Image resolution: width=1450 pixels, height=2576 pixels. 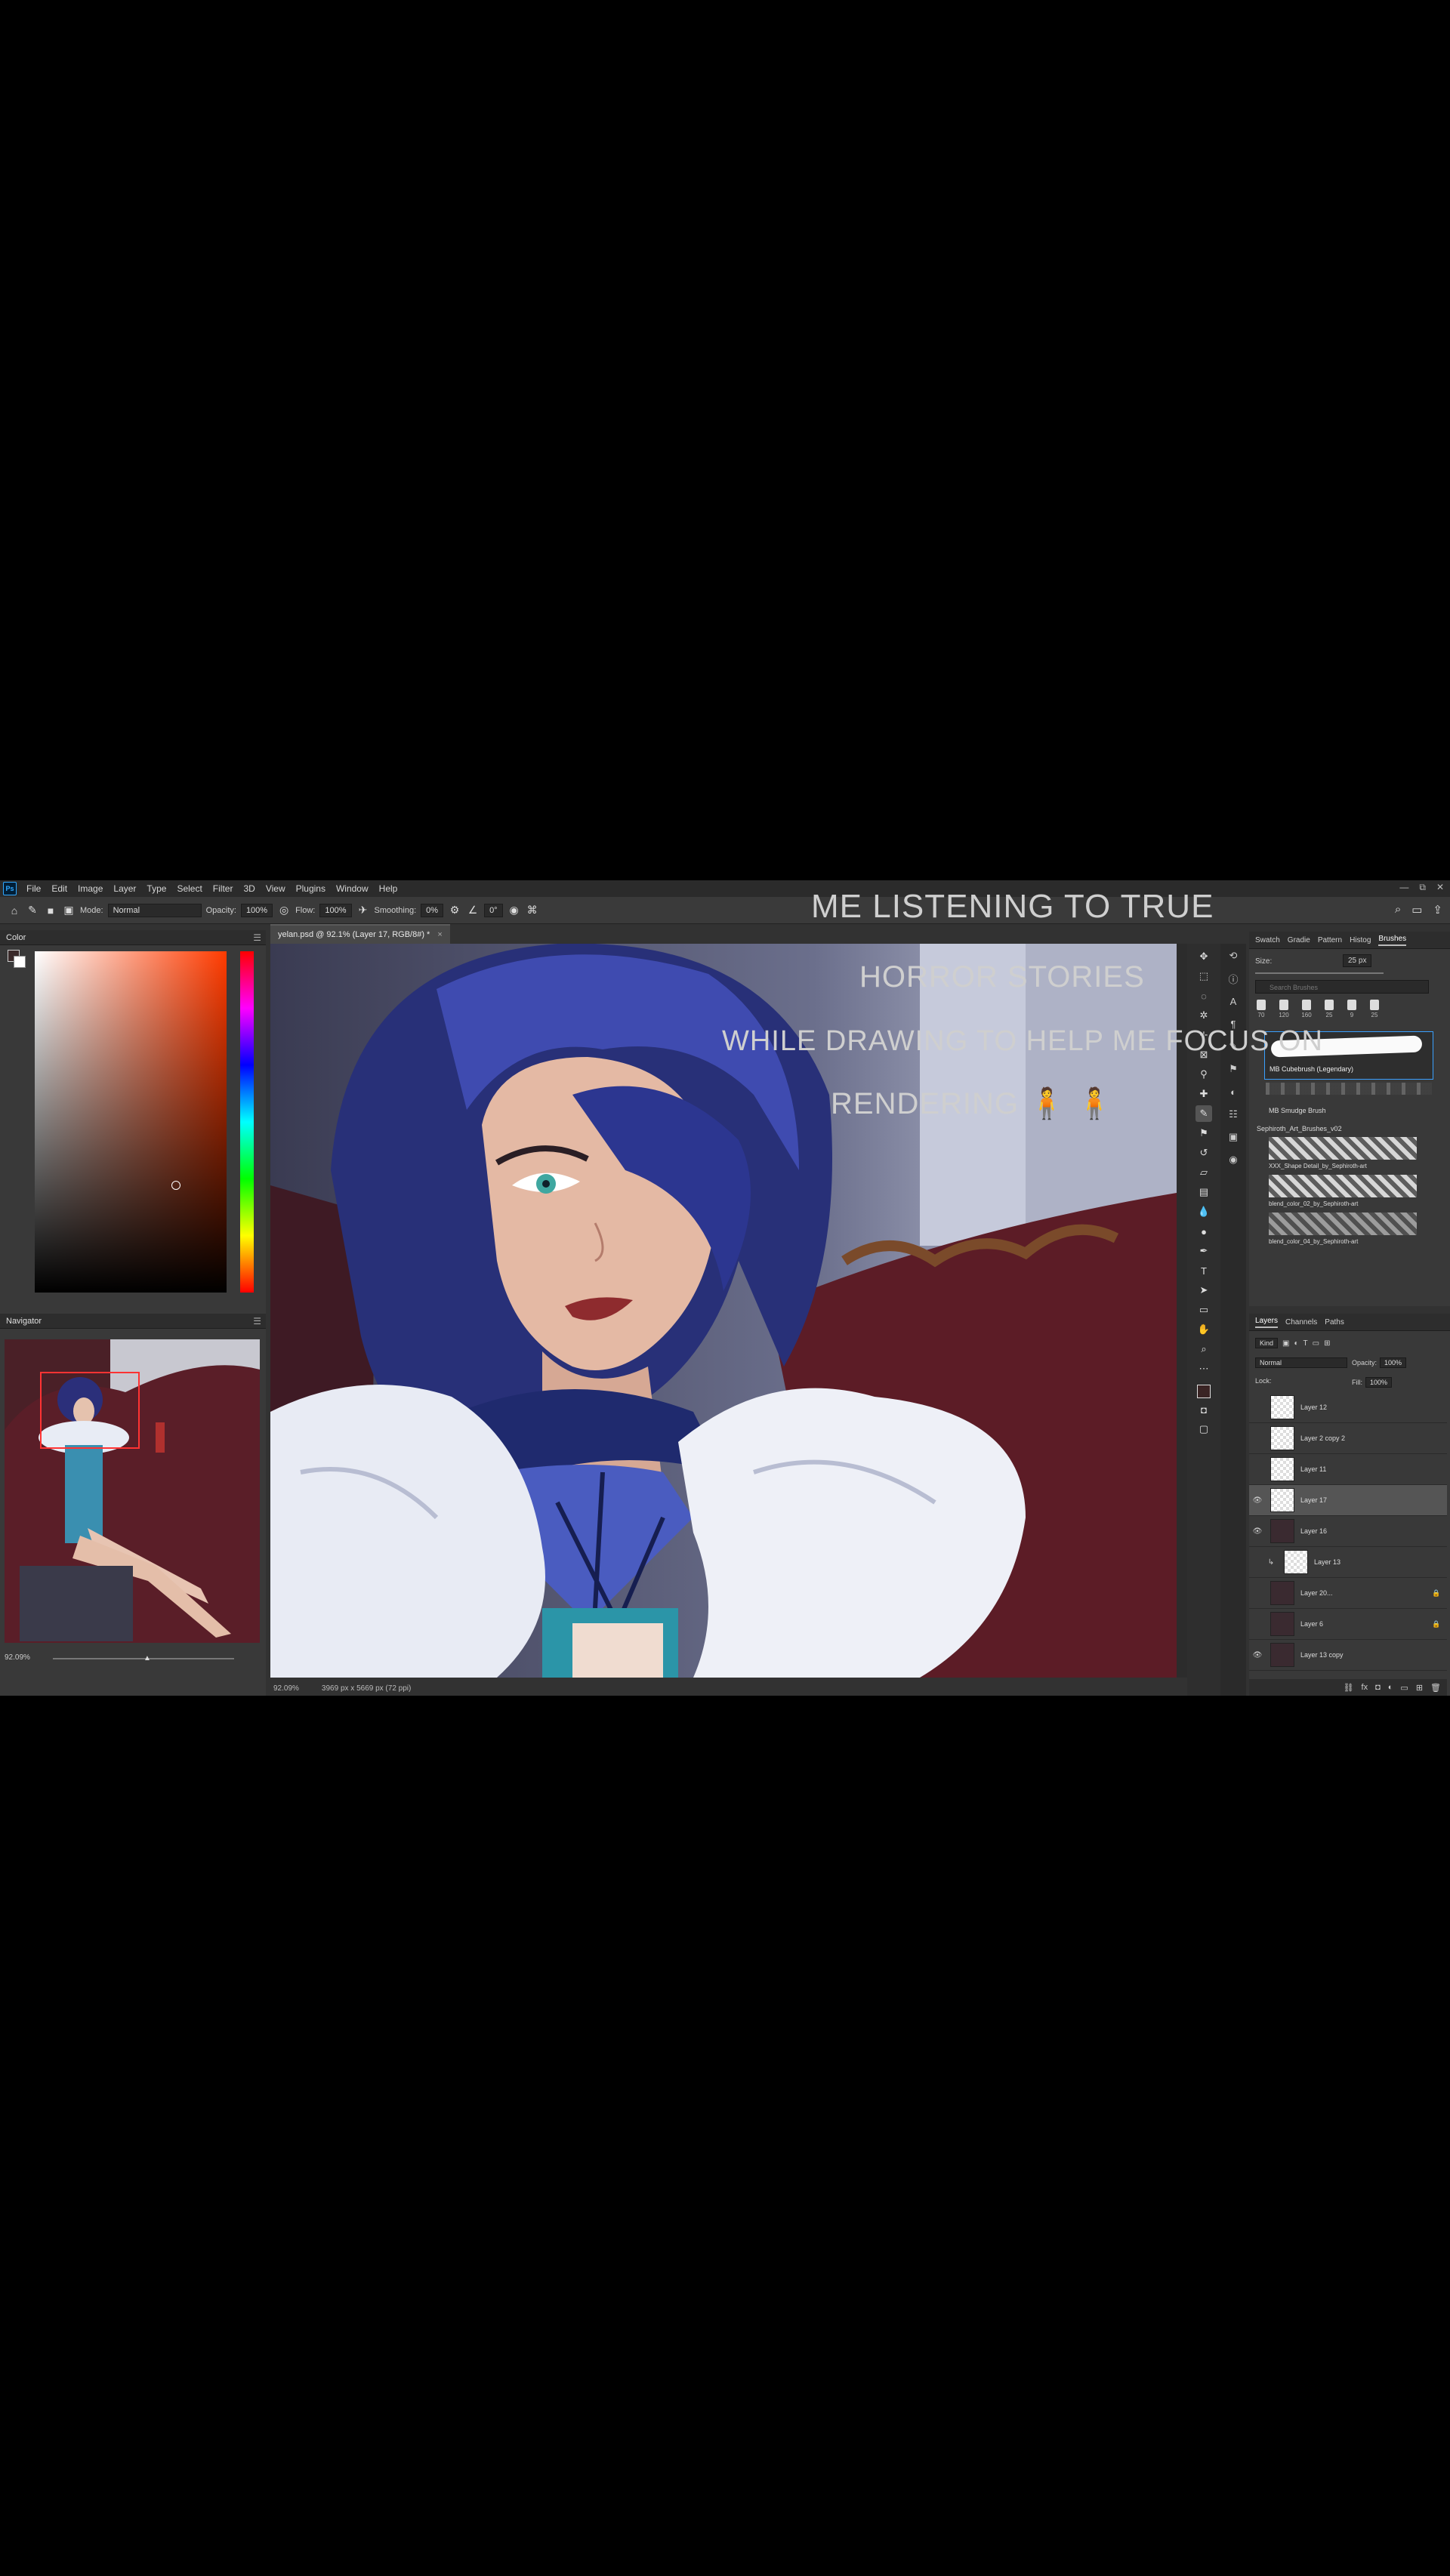 What do you see at coordinates (1357, 960) in the screenshot?
I see `brush-size-input: 25 px` at bounding box center [1357, 960].